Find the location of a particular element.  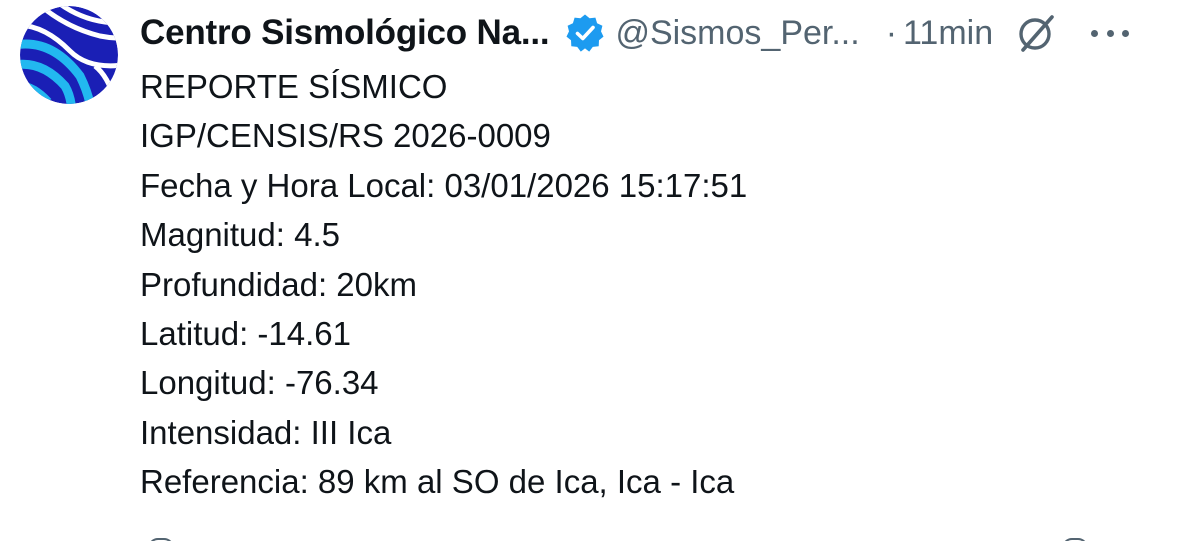

tweet-line: Intensidad: III Ica is located at coordinates (266, 432).